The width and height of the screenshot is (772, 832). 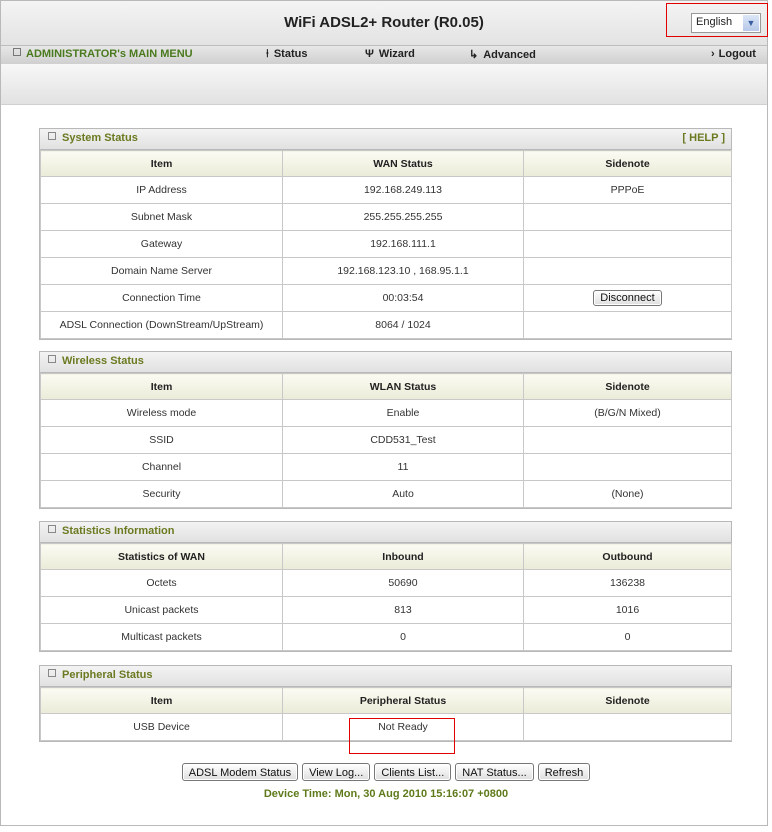 I want to click on cell: 11, so click(x=403, y=467).